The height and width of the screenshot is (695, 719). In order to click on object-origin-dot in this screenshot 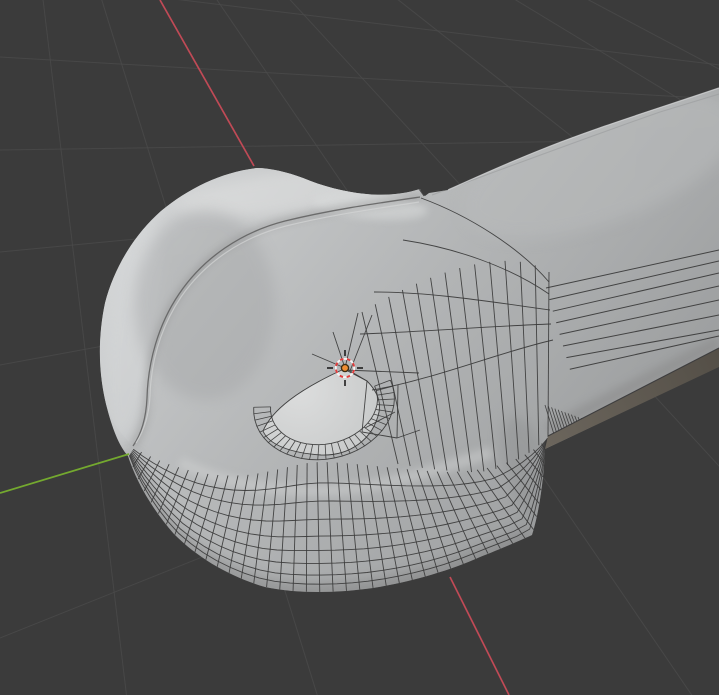, I will do `click(345, 368)`.